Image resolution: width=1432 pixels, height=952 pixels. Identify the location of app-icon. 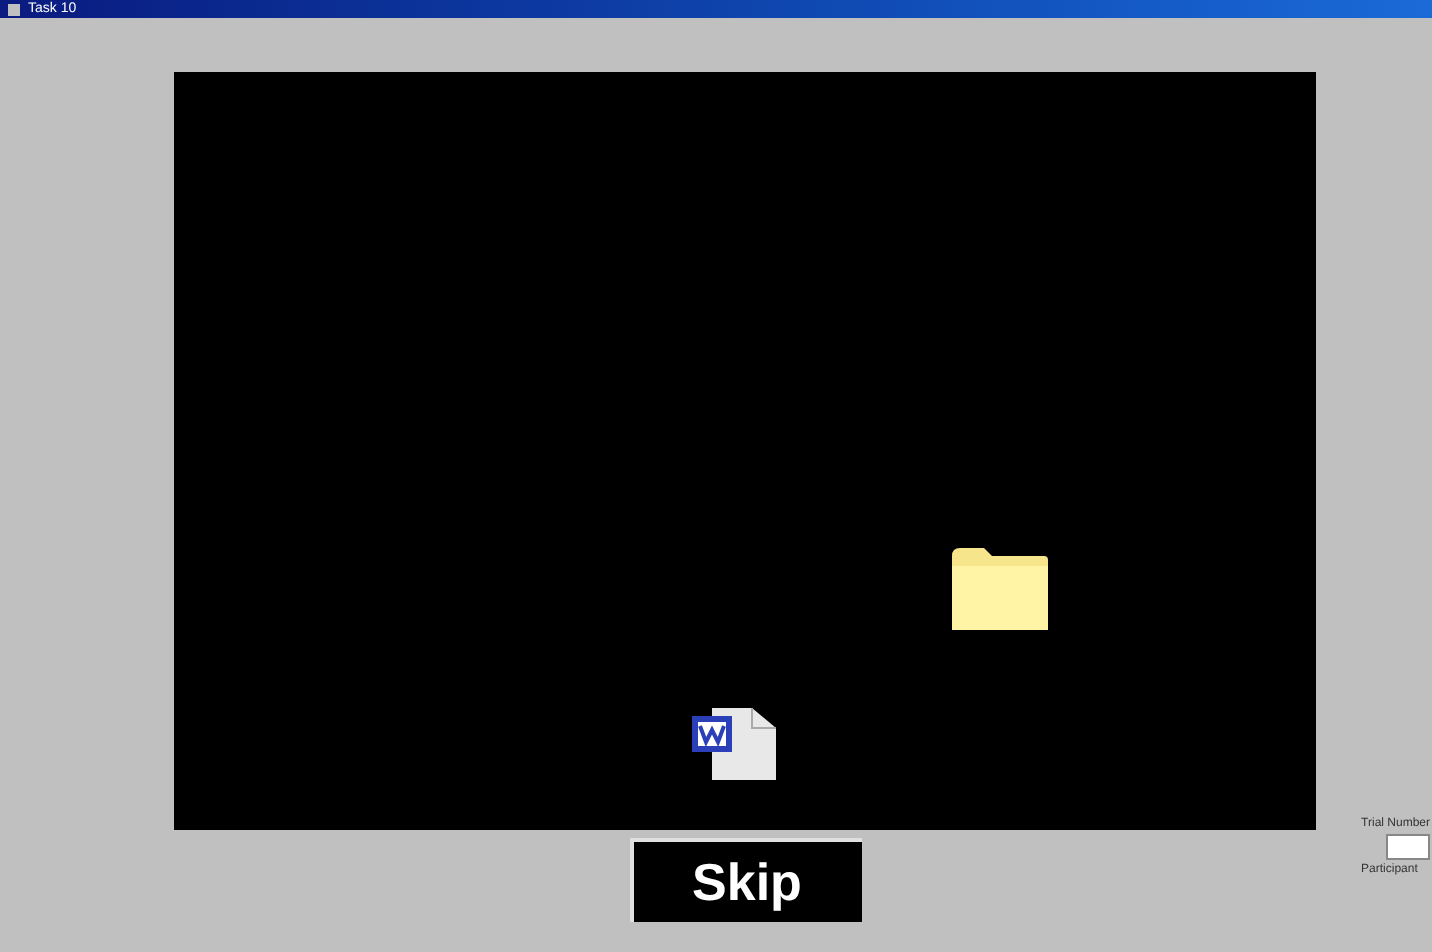
(14, 9).